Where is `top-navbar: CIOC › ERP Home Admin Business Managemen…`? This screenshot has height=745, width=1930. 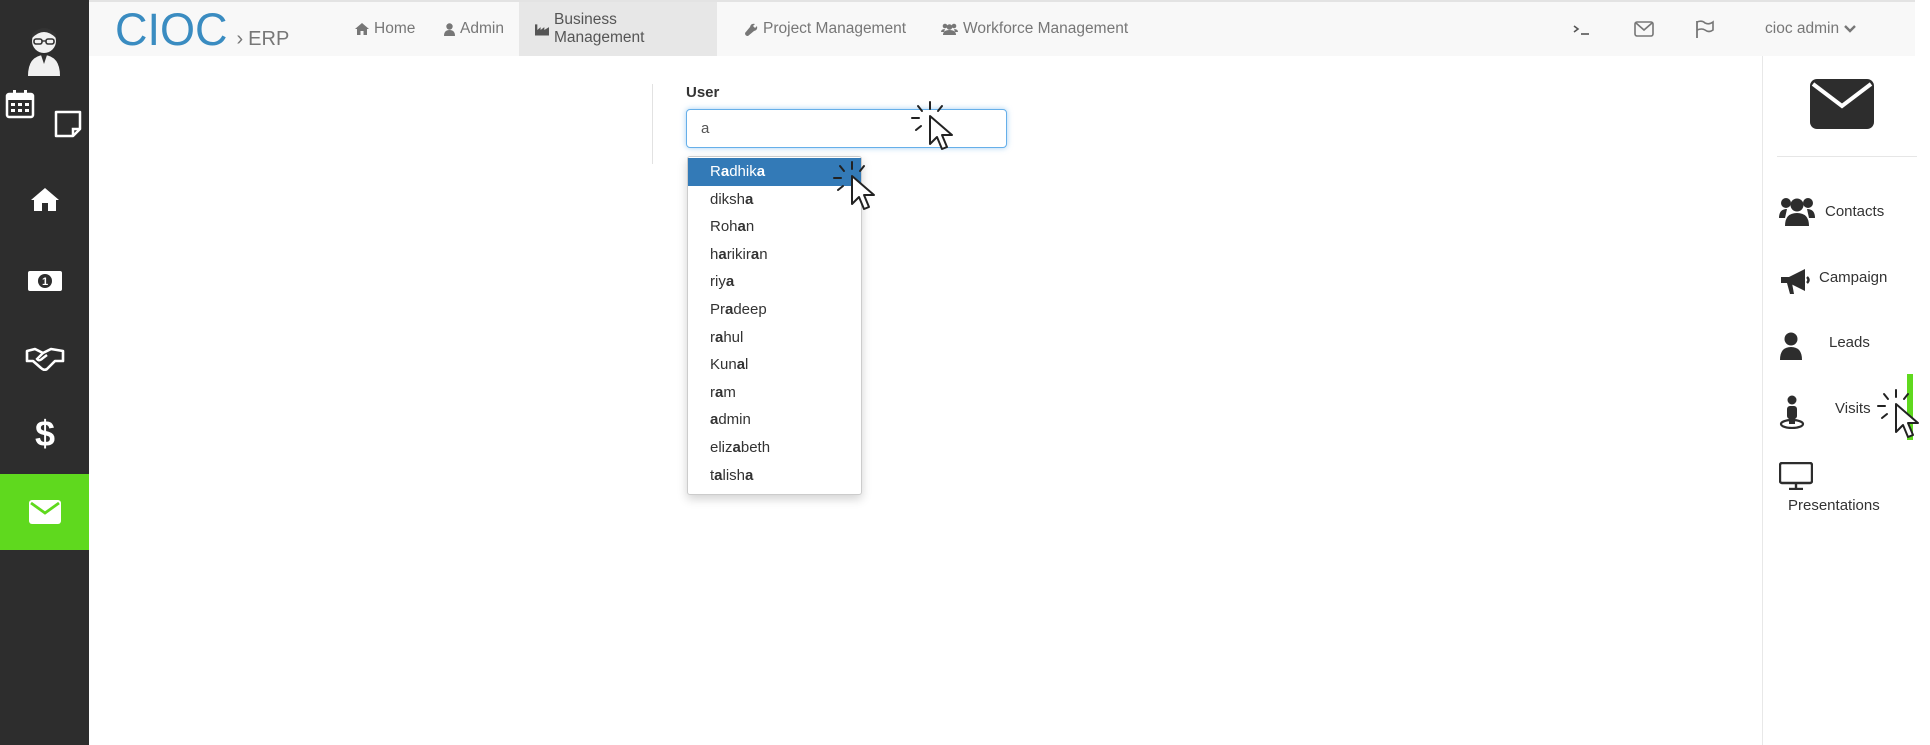
top-navbar: CIOC › ERP Home Admin Business Managemen… is located at coordinates (1002, 28).